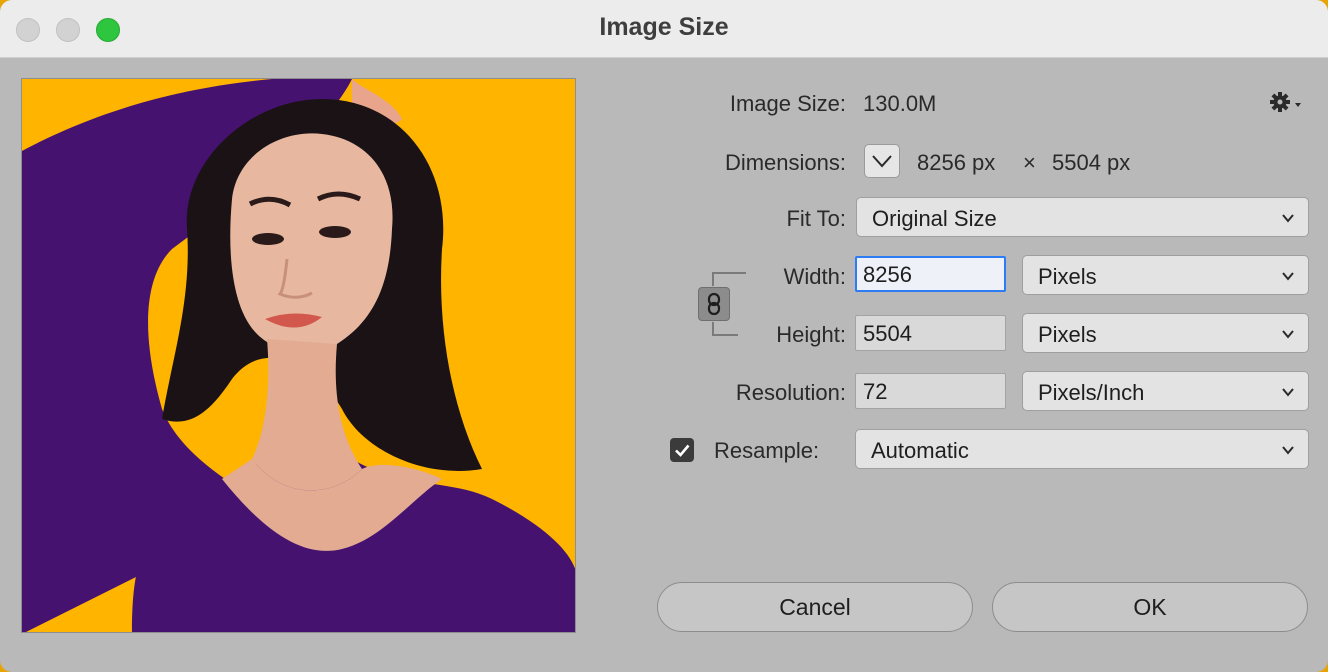 The height and width of the screenshot is (672, 1328). I want to click on settings-menu-button, so click(1286, 103).